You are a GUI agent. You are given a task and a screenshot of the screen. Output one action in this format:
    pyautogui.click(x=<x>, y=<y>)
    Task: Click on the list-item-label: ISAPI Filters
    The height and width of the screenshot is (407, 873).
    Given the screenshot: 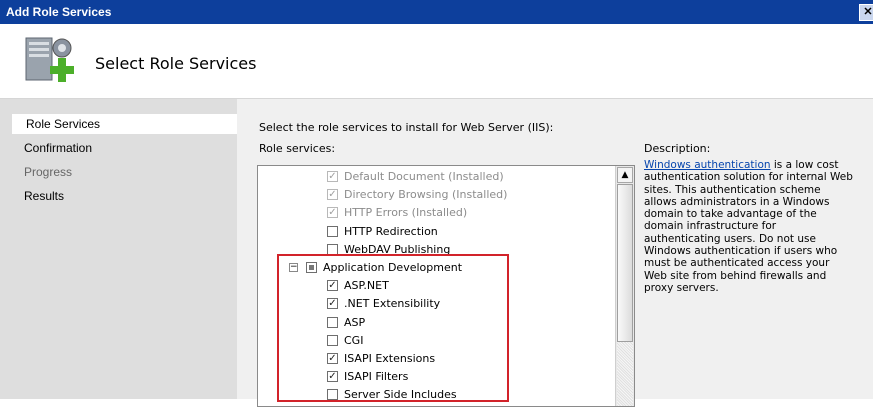 What is the action you would take?
    pyautogui.click(x=376, y=377)
    